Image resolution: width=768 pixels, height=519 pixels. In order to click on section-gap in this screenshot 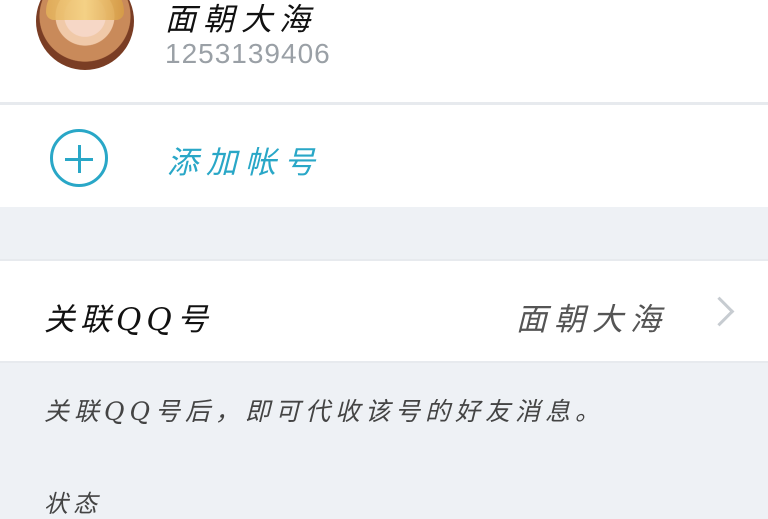, I will do `click(384, 233)`.